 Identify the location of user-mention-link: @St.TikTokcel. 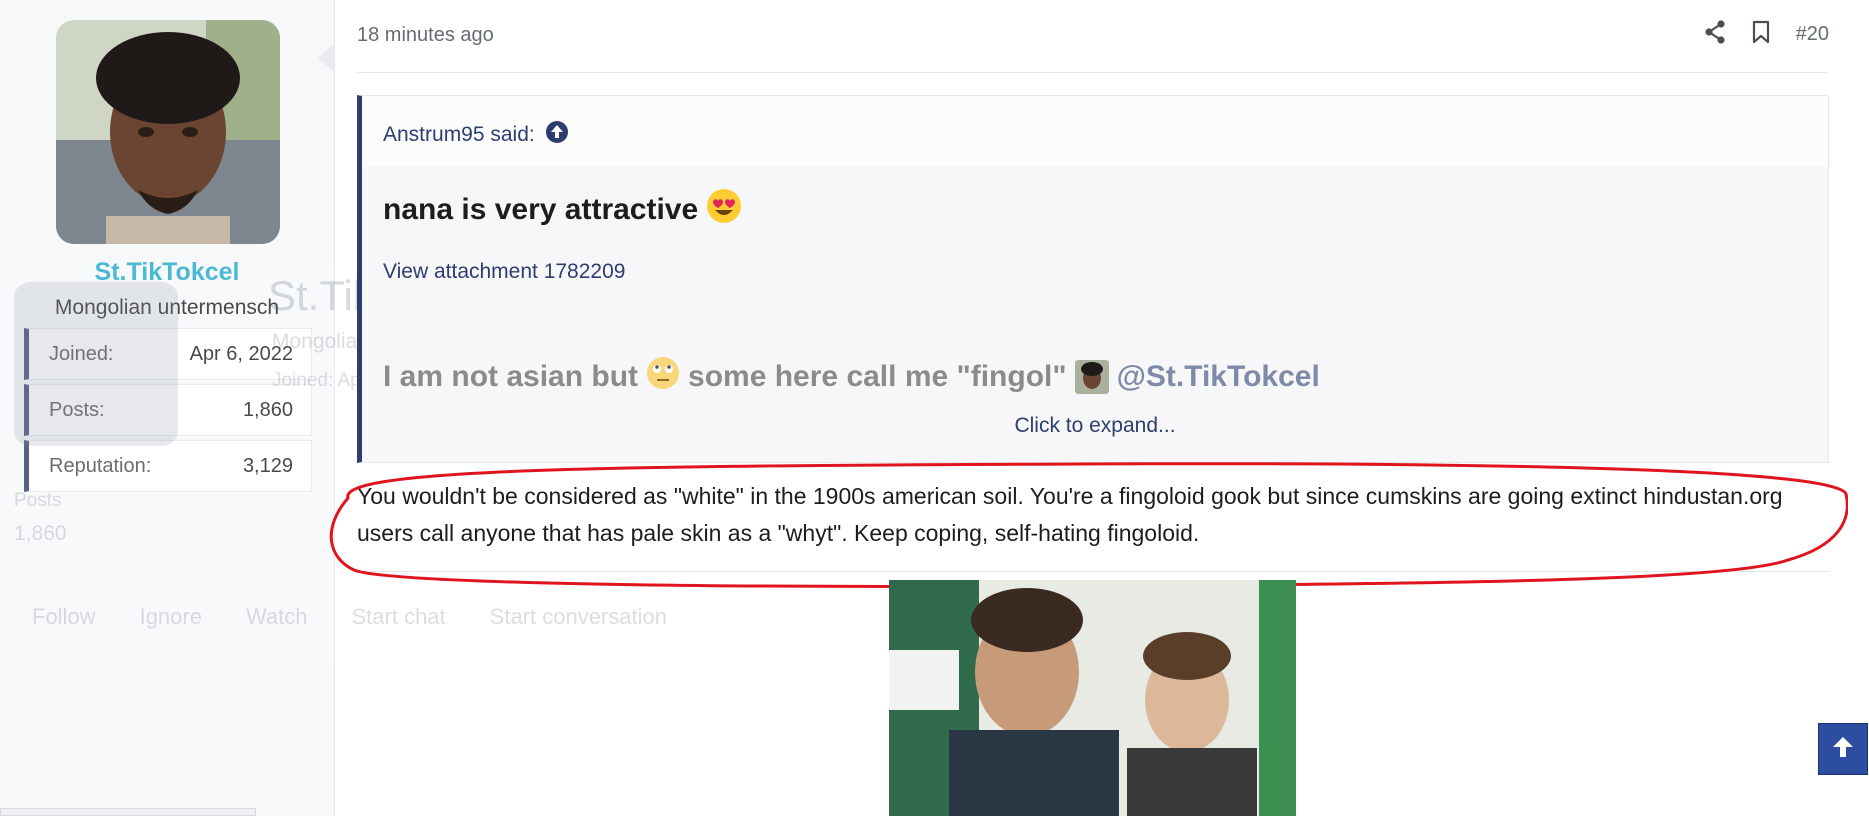
(1218, 377).